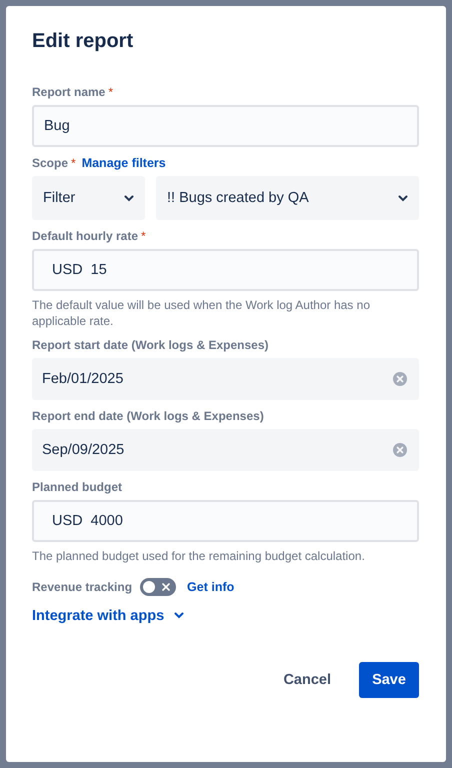 Image resolution: width=452 pixels, height=768 pixels. Describe the element at coordinates (225, 379) in the screenshot. I see `date-field: Feb/01/2025` at that location.